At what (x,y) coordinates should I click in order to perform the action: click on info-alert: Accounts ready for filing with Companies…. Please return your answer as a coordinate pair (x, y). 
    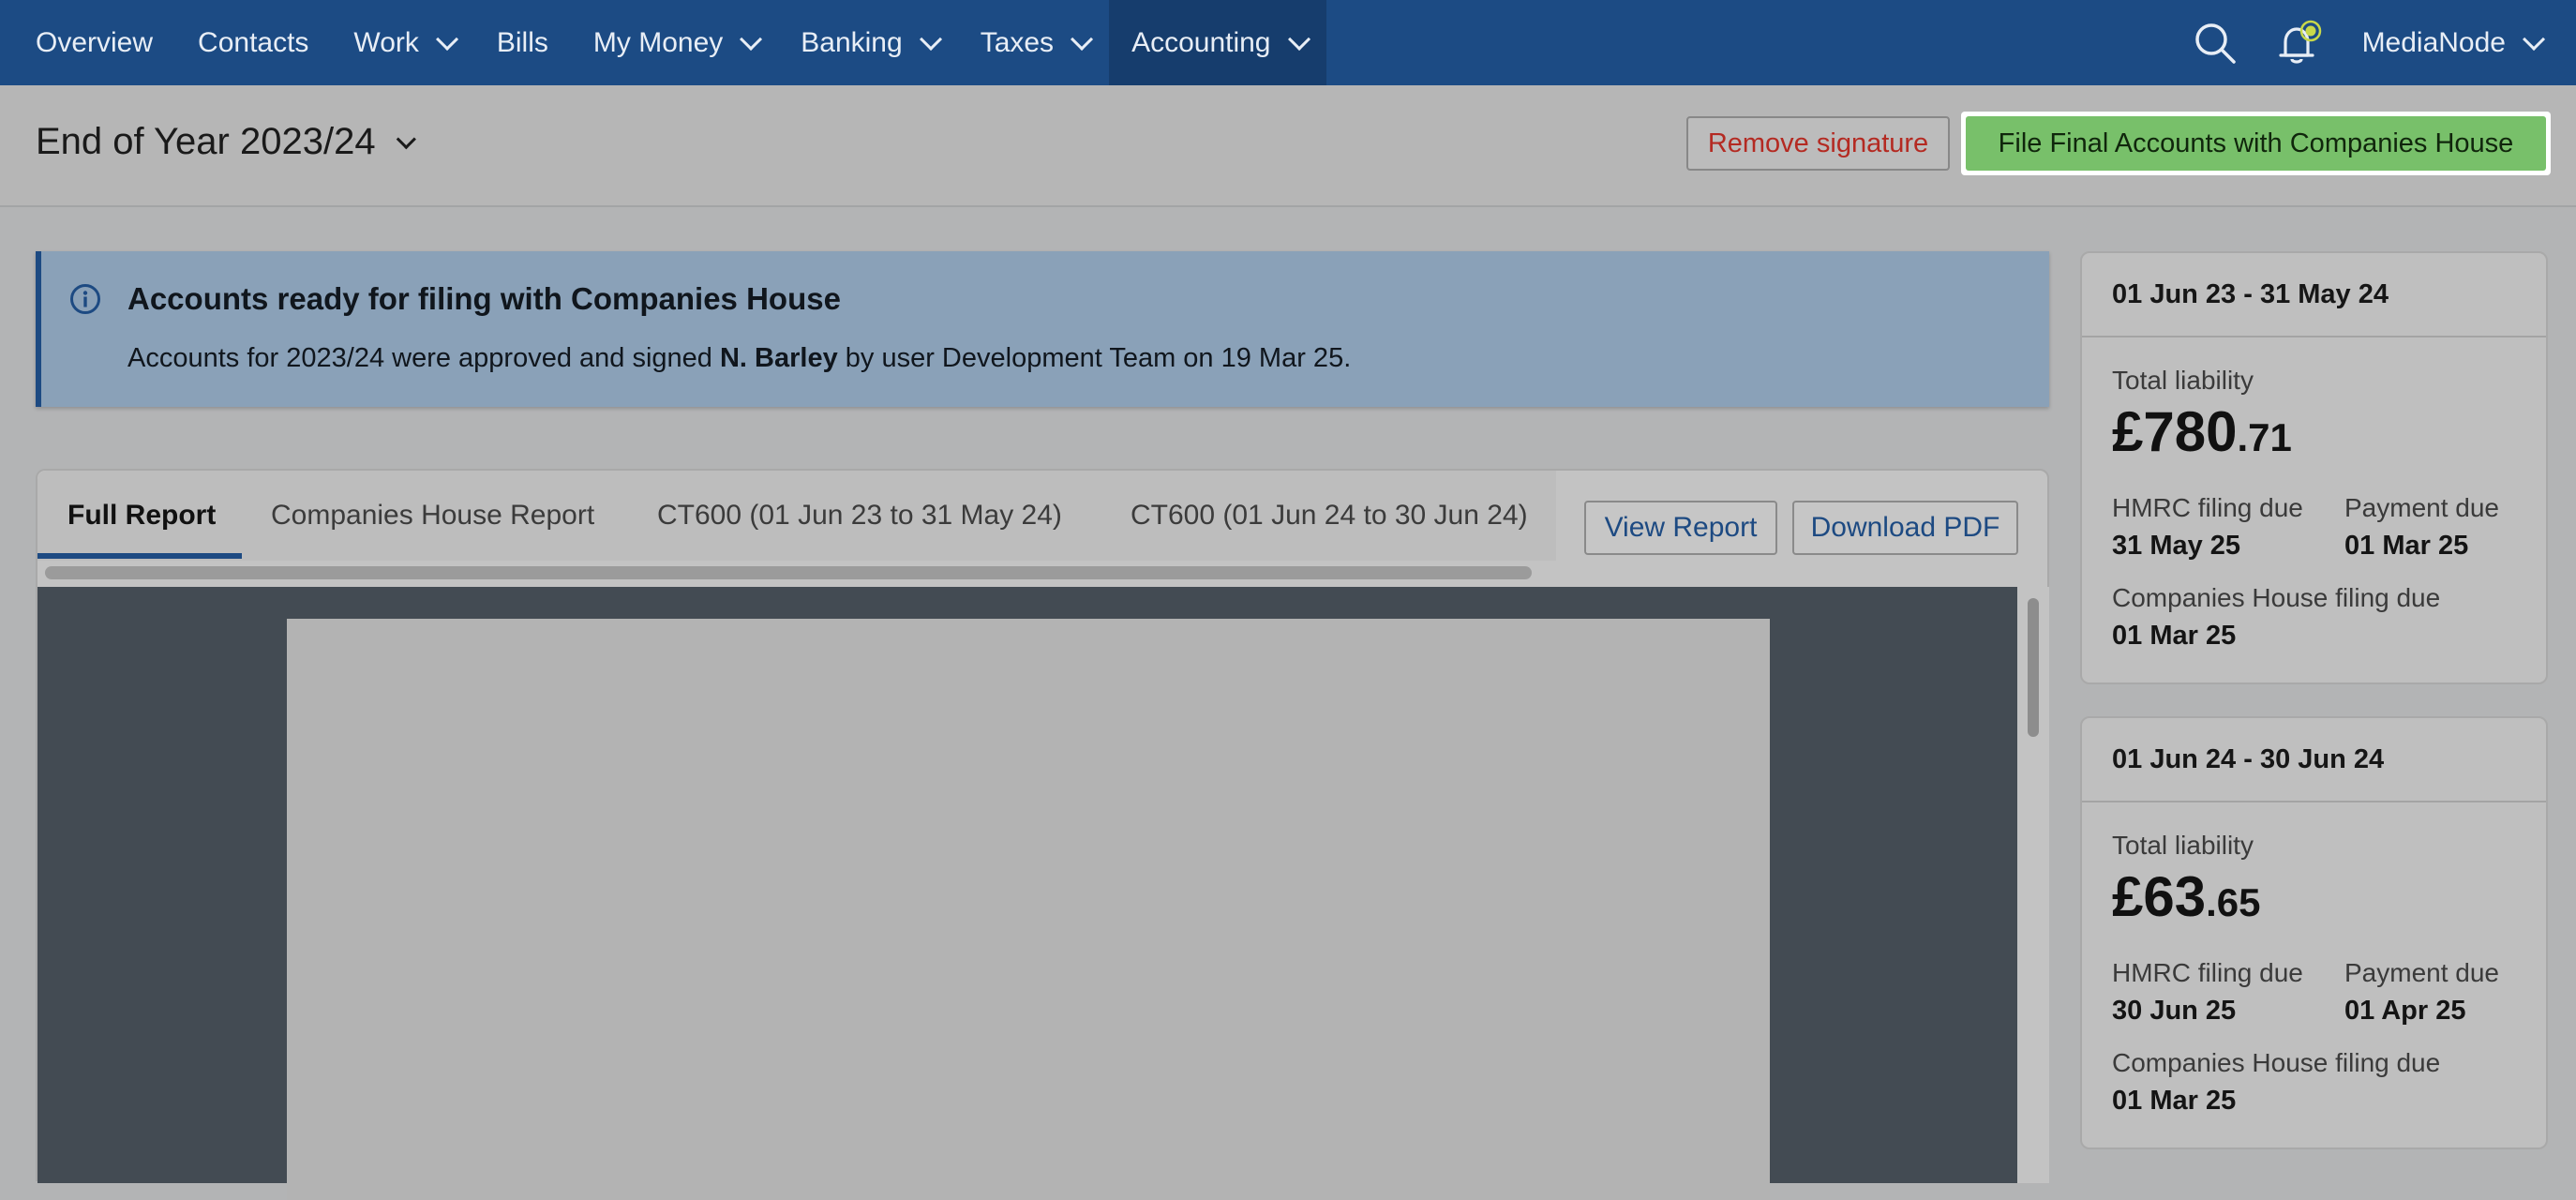
    Looking at the image, I should click on (1042, 329).